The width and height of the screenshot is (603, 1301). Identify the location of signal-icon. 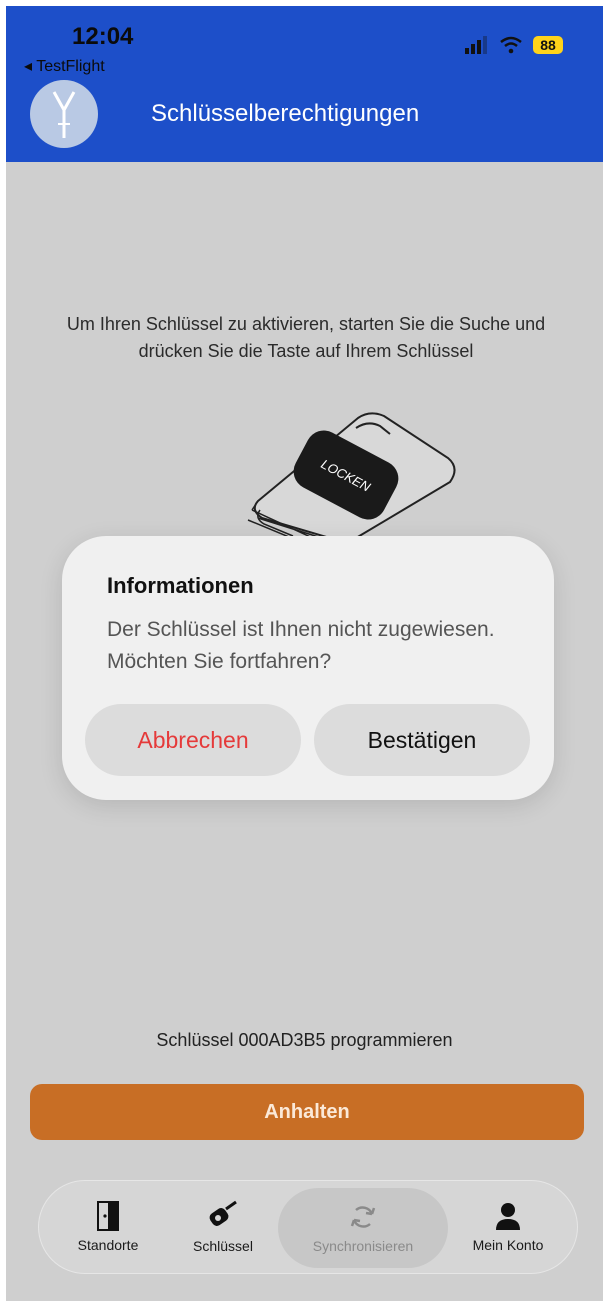
(476, 45).